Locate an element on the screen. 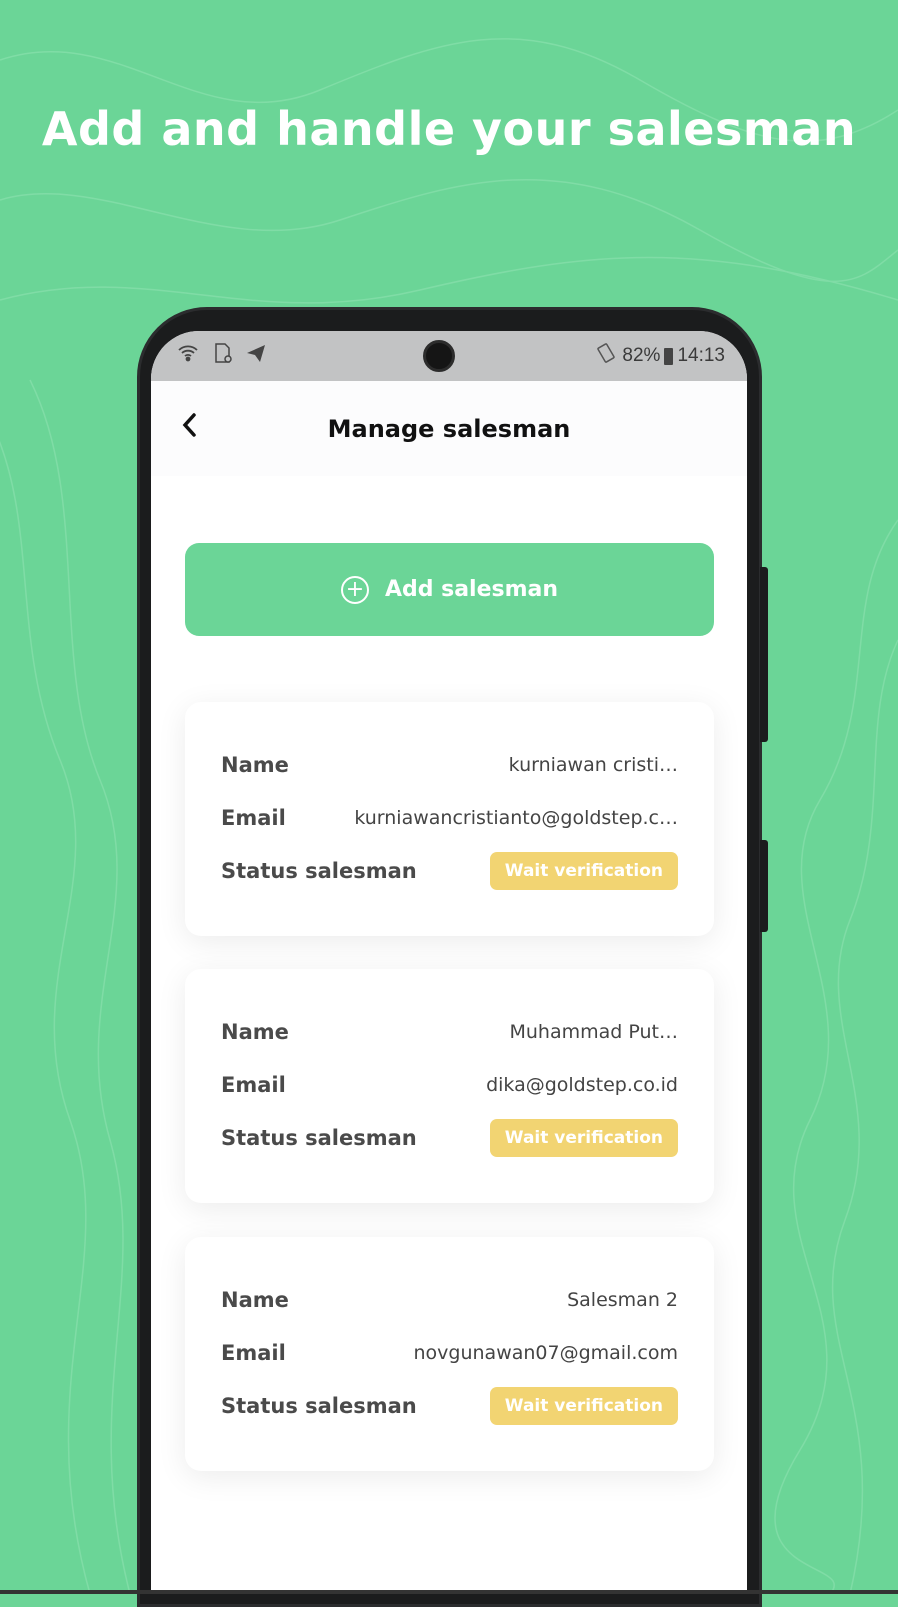  status-bar: 82% 14:13 is located at coordinates (449, 356).